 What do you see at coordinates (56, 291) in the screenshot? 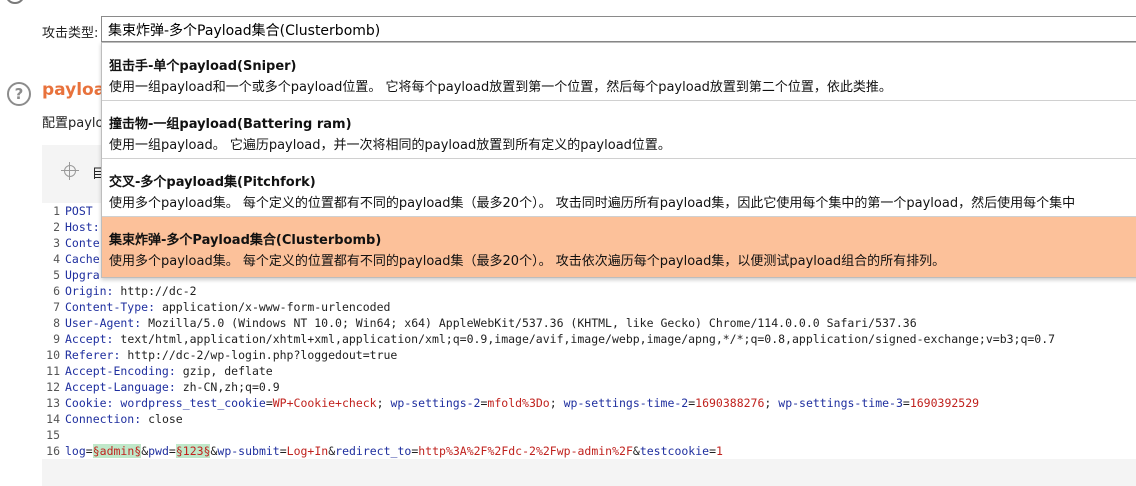
I see `line-number: 6` at bounding box center [56, 291].